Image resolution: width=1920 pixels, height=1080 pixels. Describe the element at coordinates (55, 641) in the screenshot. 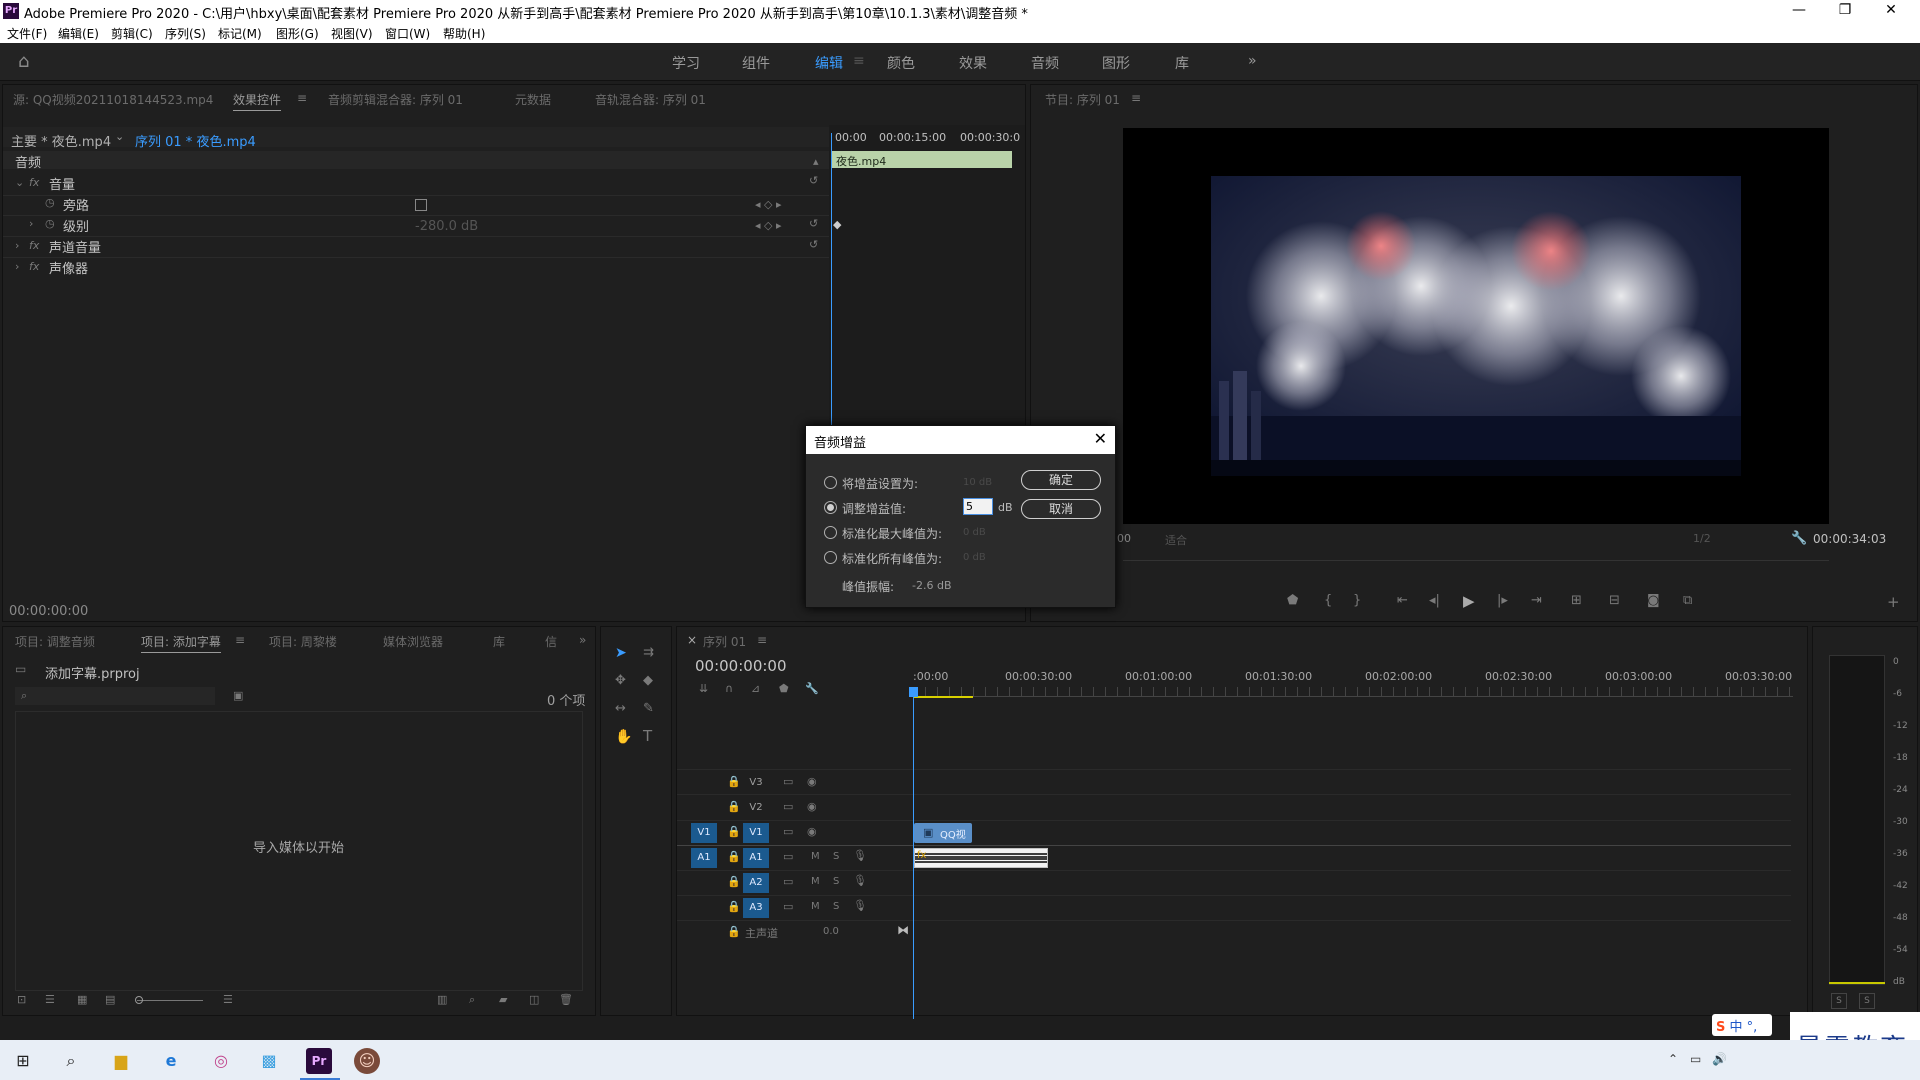

I see `tab-project-audio: 项目: 调整音频` at that location.